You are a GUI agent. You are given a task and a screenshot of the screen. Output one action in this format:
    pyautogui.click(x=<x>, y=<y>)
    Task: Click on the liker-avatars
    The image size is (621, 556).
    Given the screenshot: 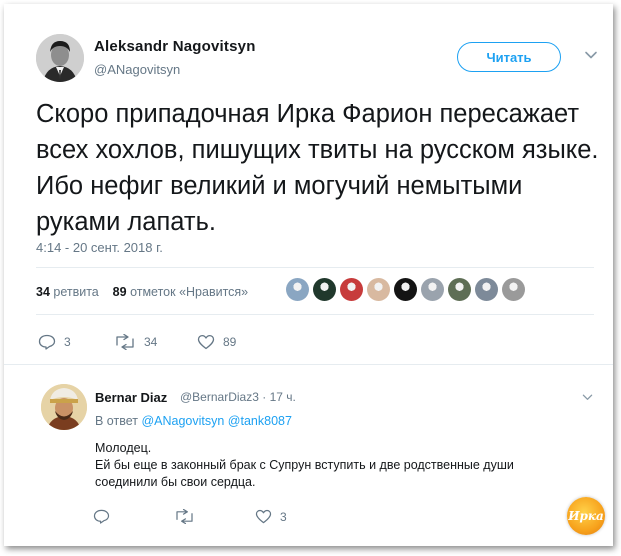 What is the action you would take?
    pyautogui.click(x=405, y=289)
    